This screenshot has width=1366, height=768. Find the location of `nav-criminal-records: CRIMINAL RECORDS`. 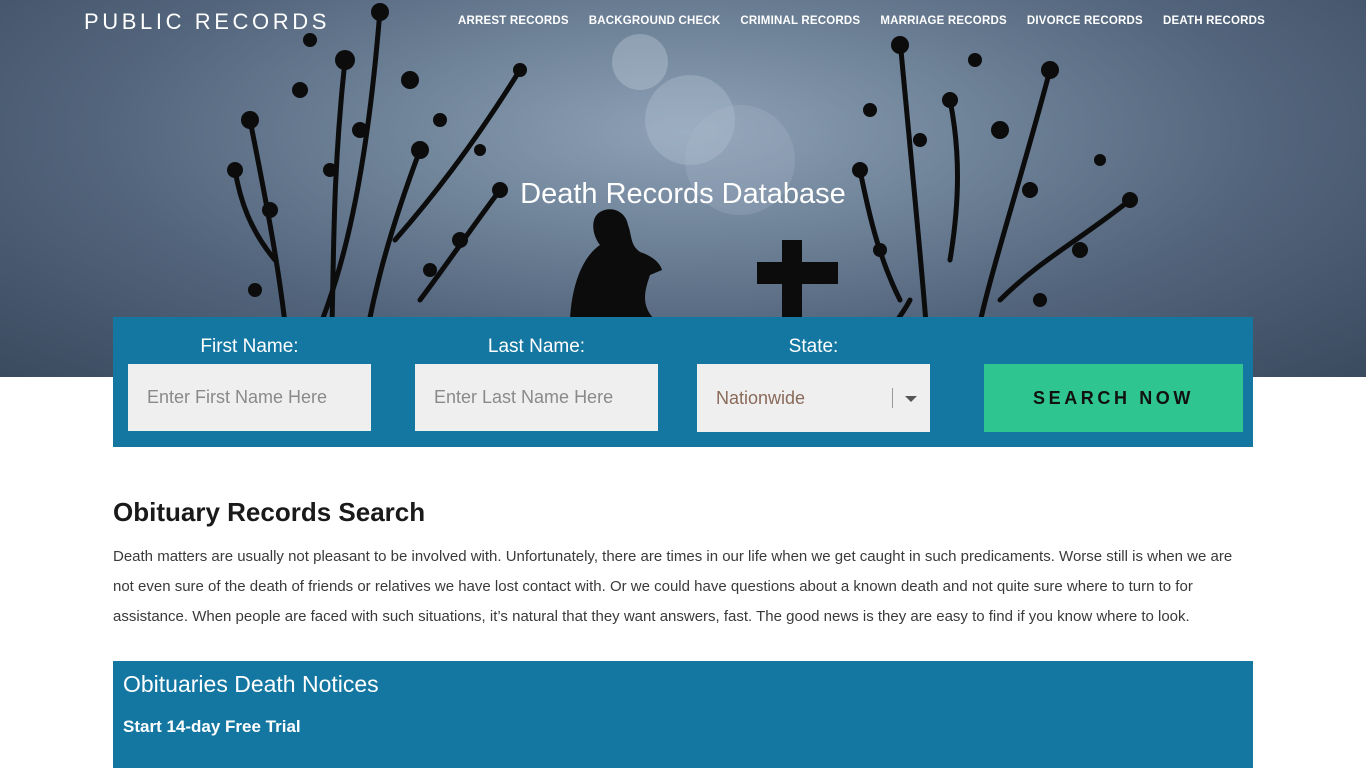

nav-criminal-records: CRIMINAL RECORDS is located at coordinates (800, 21).